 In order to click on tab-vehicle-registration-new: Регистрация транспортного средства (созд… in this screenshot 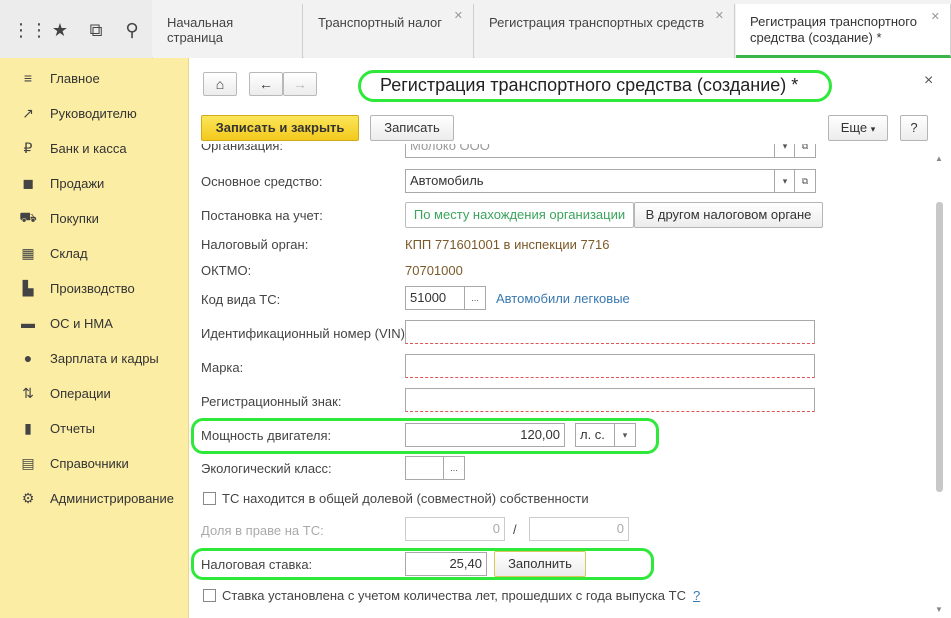, I will do `click(843, 31)`.